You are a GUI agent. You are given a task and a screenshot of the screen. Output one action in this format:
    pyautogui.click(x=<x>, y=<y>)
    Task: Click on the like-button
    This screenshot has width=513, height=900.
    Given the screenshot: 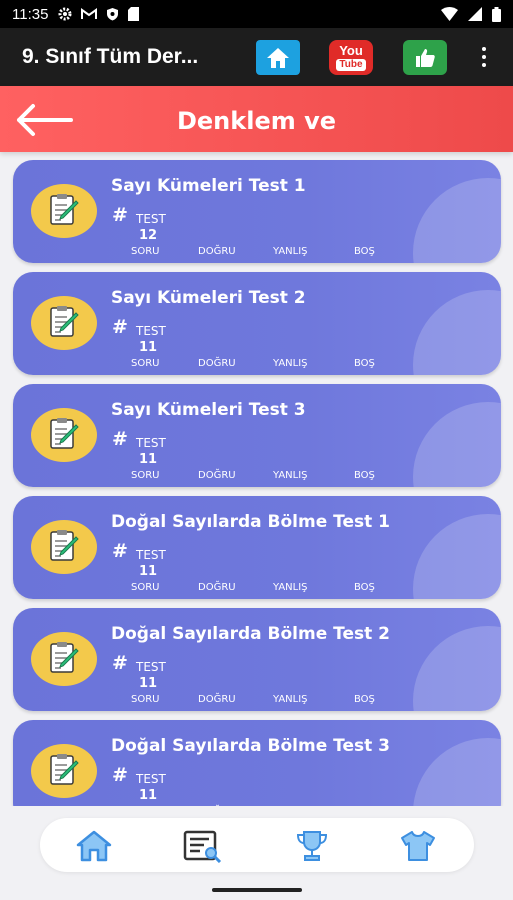 What is the action you would take?
    pyautogui.click(x=425, y=57)
    